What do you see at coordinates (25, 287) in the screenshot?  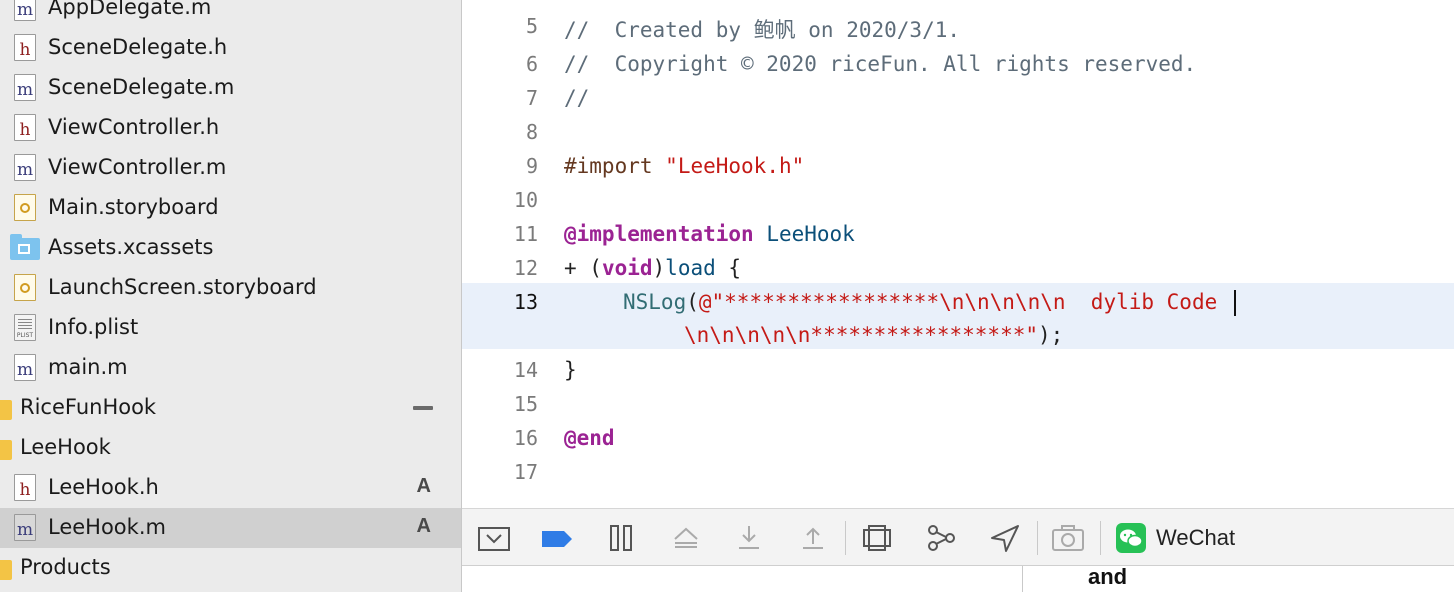 I see `storyboard-file-icon` at bounding box center [25, 287].